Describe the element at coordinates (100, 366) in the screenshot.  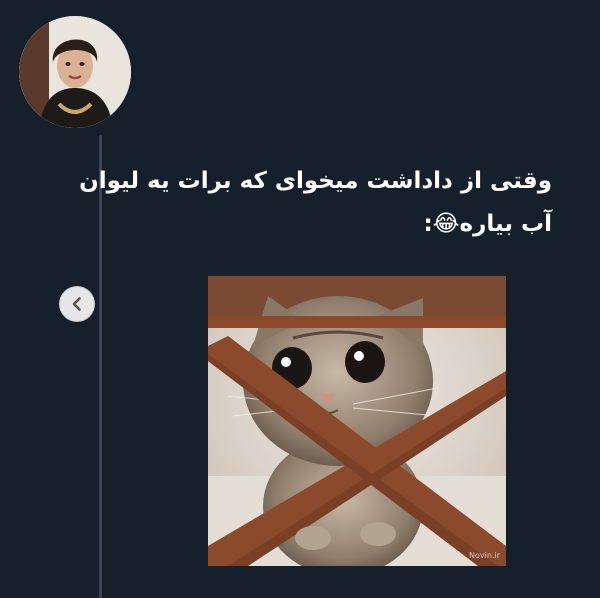
I see `thread-connector-line` at that location.